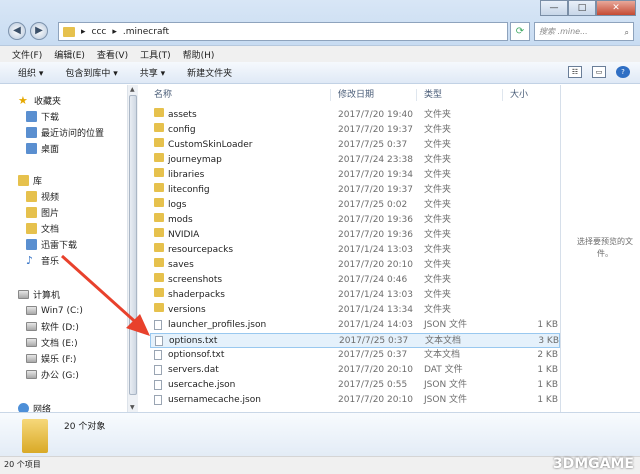  What do you see at coordinates (27, 54) in the screenshot?
I see `menu-file: 文件(F)` at bounding box center [27, 54].